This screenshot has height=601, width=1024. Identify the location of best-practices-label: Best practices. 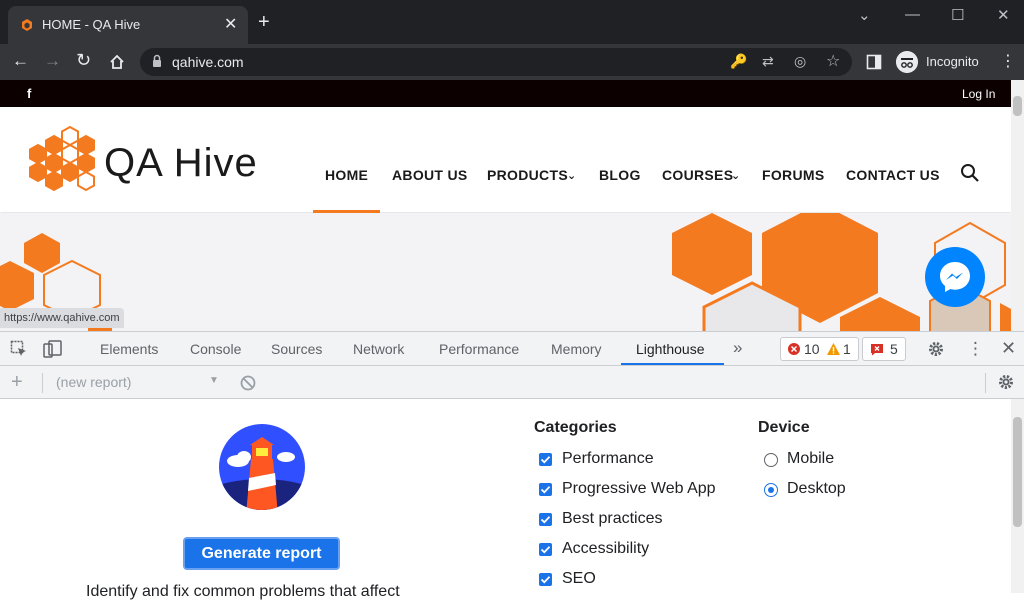
(612, 518).